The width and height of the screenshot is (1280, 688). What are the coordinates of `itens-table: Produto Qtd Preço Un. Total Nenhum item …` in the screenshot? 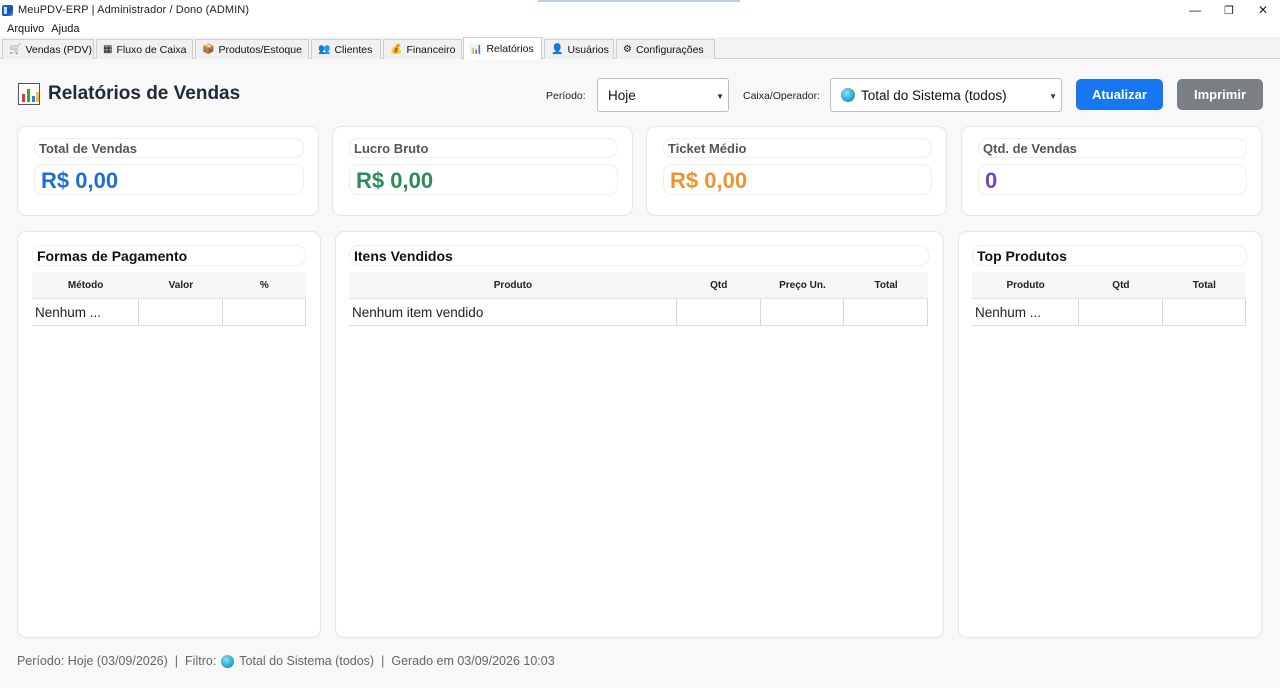 It's located at (638, 299).